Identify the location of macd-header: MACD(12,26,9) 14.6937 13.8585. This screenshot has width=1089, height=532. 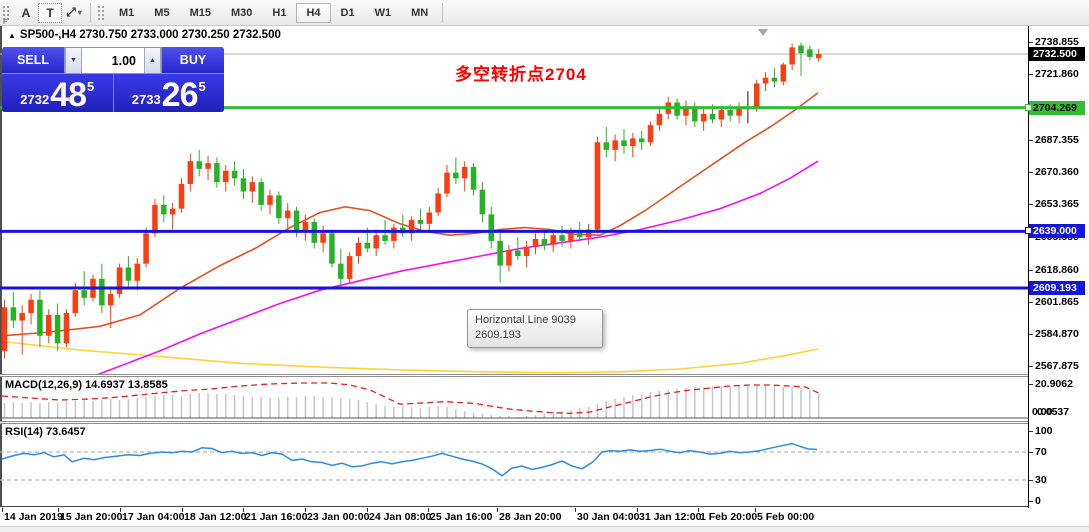
(86, 385).